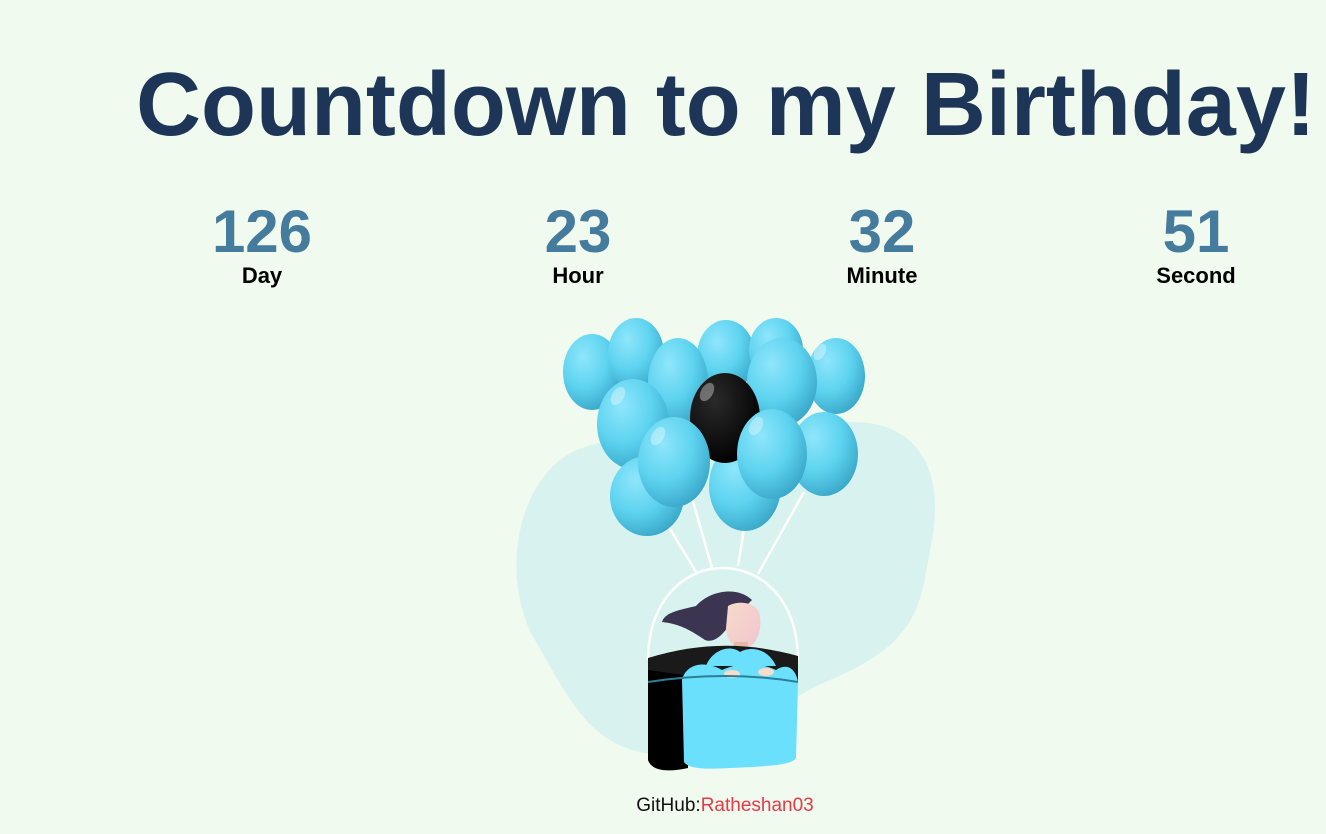 Image resolution: width=1326 pixels, height=834 pixels. I want to click on minutes-label: Minute, so click(882, 275).